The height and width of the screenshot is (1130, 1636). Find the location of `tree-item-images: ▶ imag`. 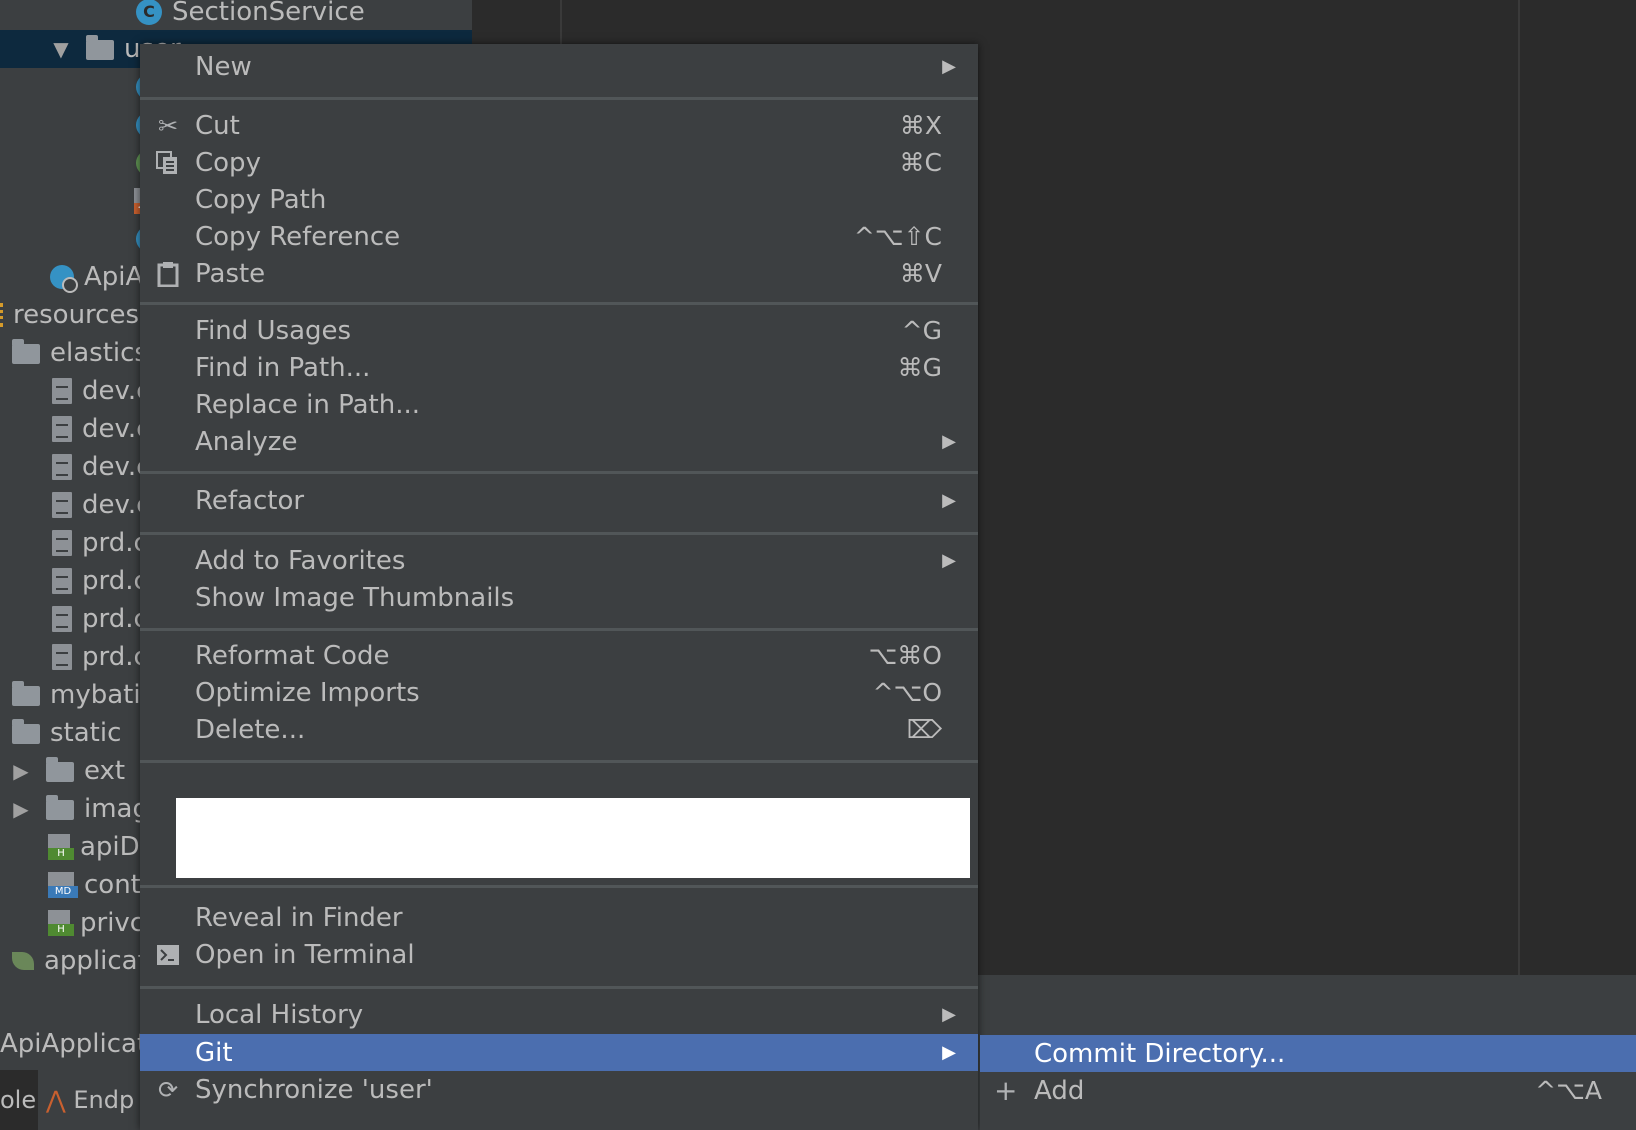

tree-item-images: ▶ imag is located at coordinates (79, 809).